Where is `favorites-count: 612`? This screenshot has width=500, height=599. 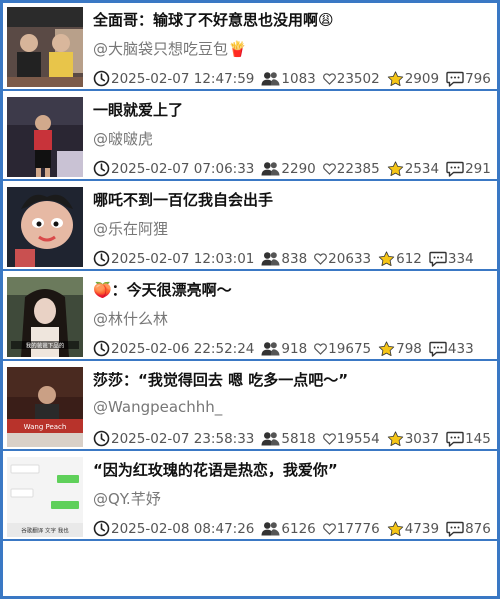
favorites-count: 612 is located at coordinates (400, 259).